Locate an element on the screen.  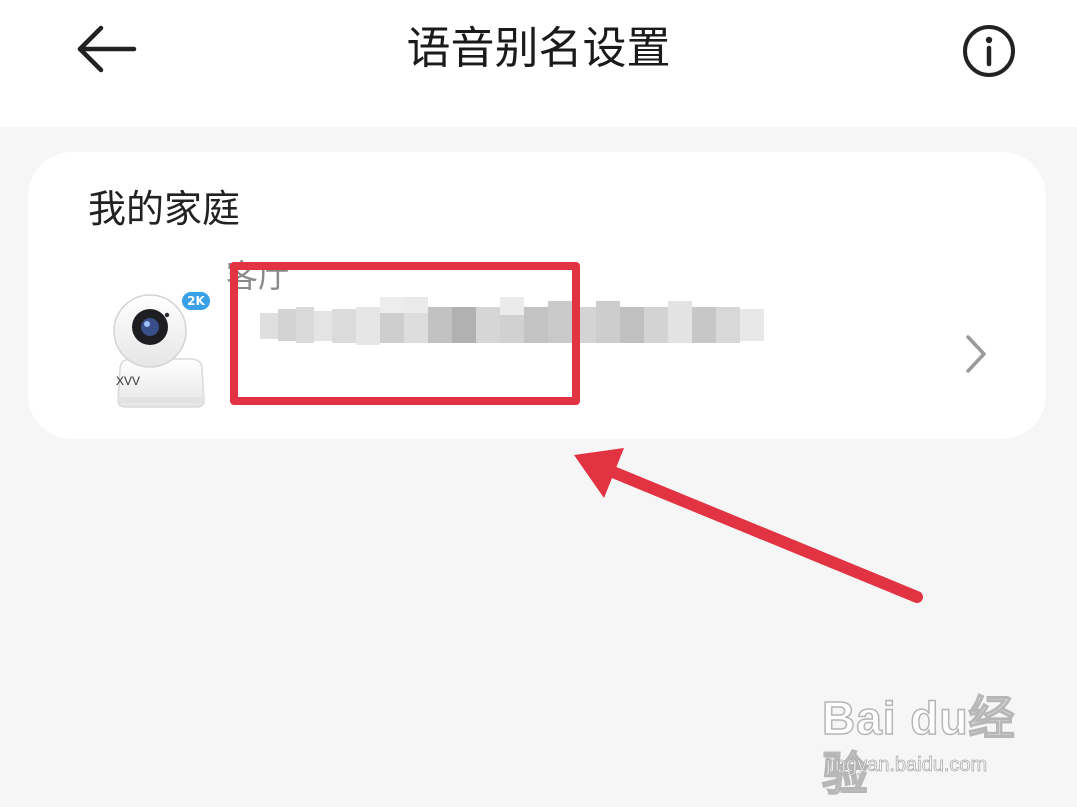
highlight-box is located at coordinates (405, 333).